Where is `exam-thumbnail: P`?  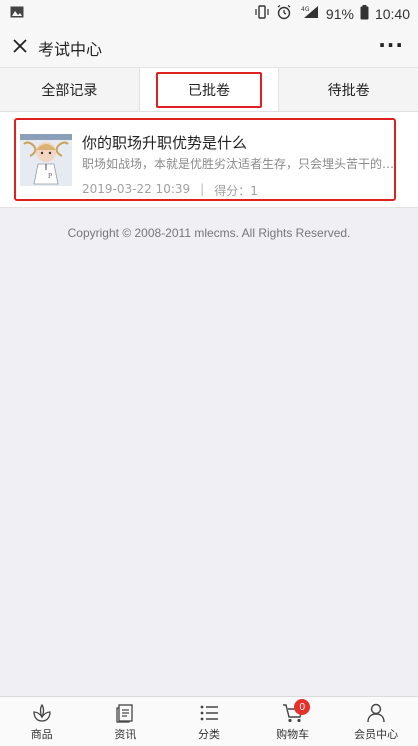 exam-thumbnail: P is located at coordinates (46, 160).